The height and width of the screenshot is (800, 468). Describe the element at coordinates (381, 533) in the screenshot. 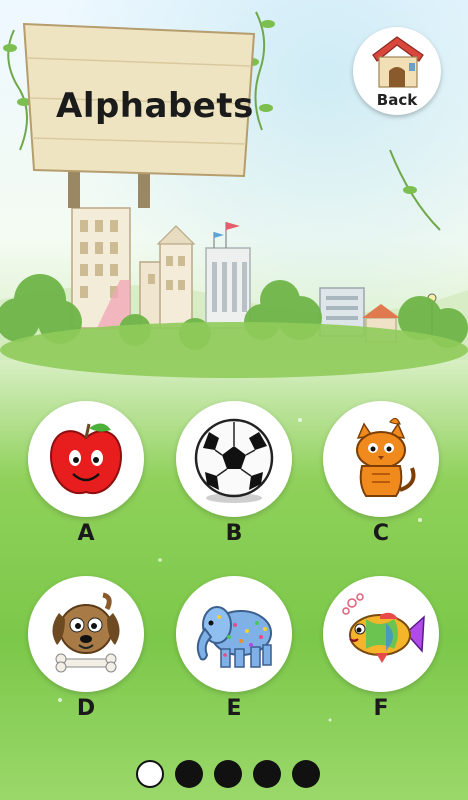

I see `tile-letter: C` at that location.